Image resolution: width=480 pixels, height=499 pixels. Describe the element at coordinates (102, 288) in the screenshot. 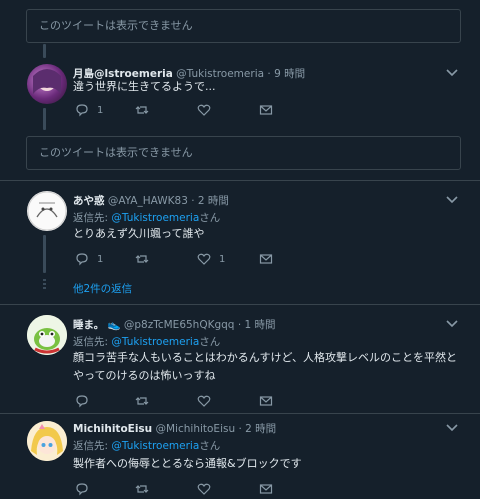

I see `show-more-replies-link: 他2件の返信` at that location.